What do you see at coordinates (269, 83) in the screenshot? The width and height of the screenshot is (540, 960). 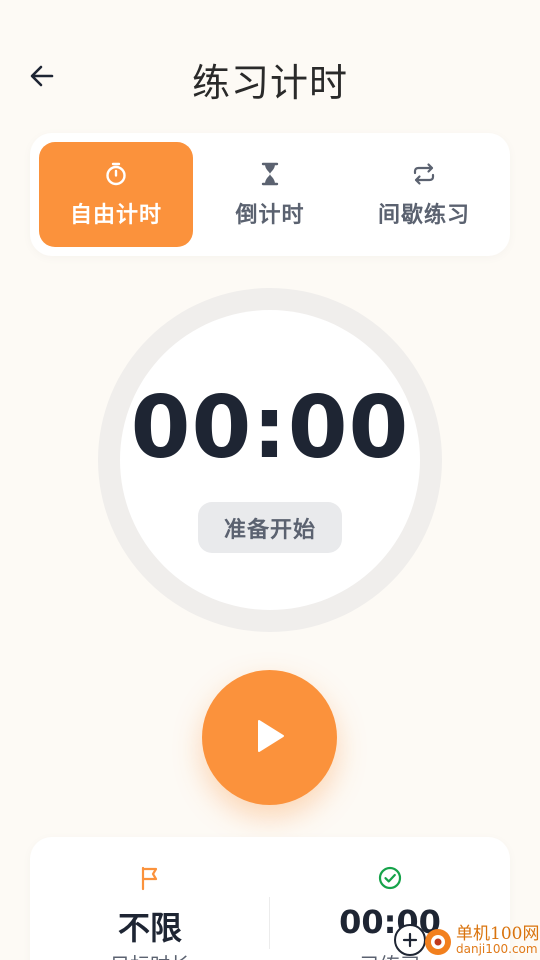 I see `page-title: 练习计时` at bounding box center [269, 83].